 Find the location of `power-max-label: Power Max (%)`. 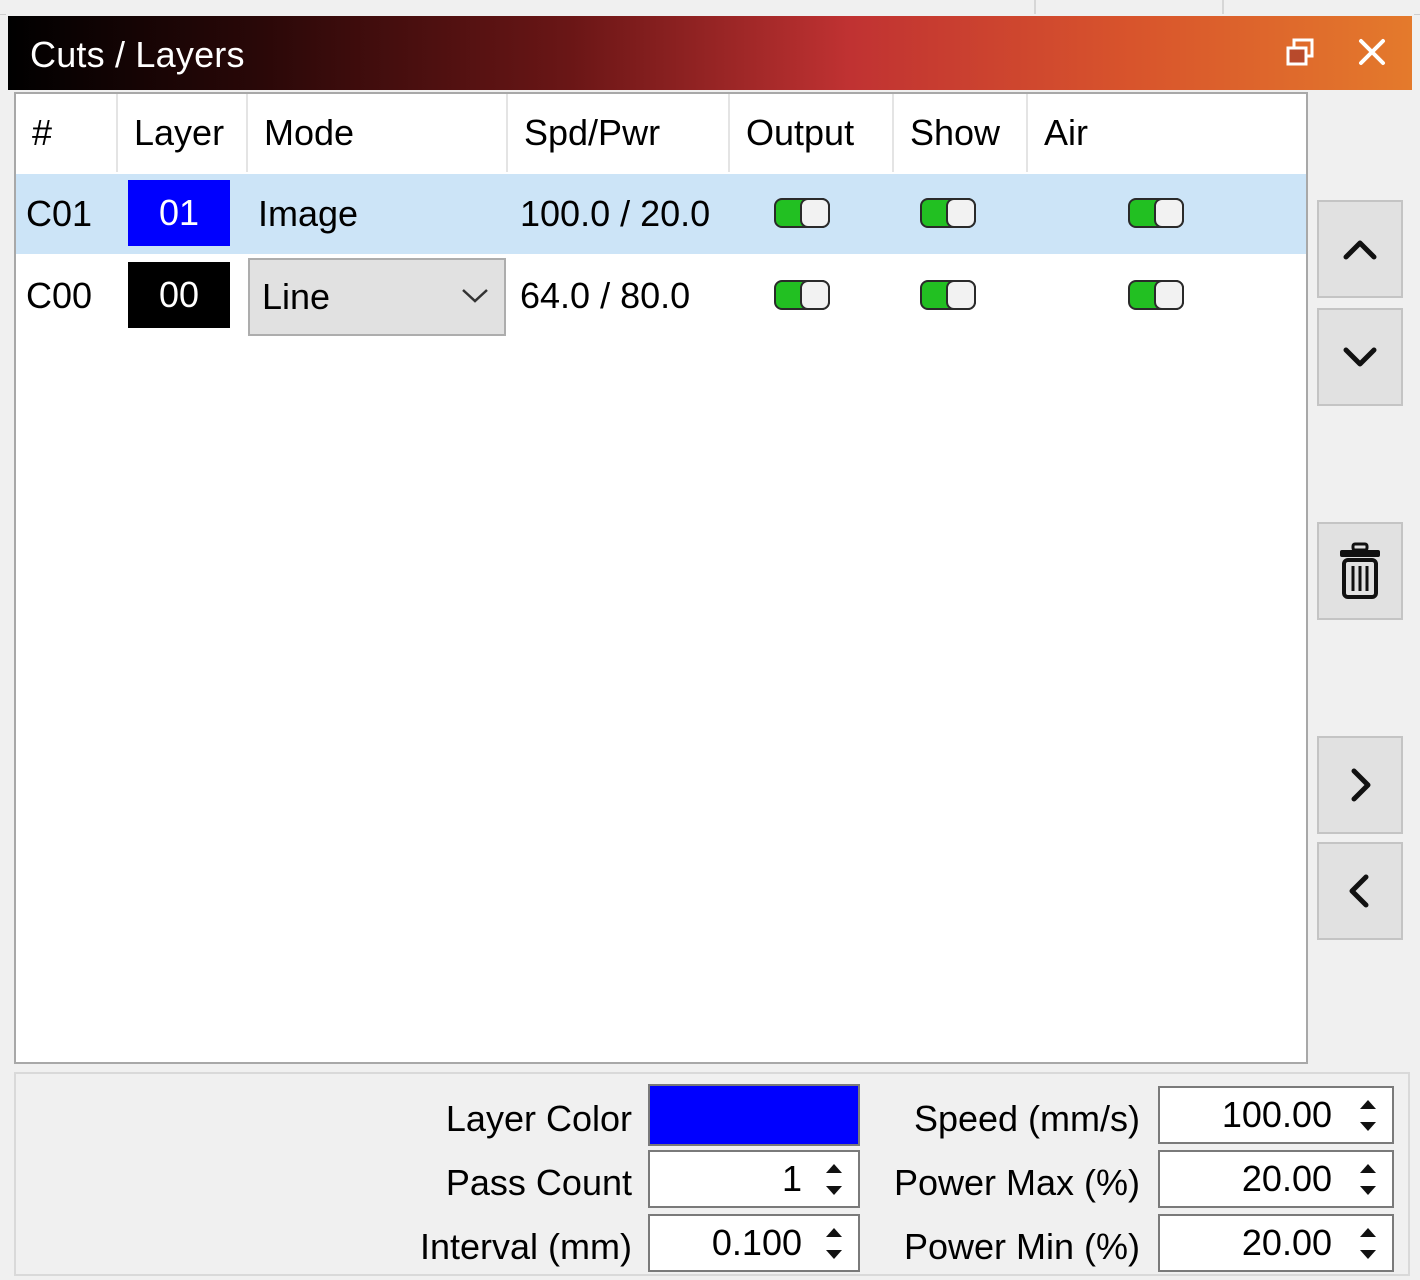

power-max-label: Power Max (%) is located at coordinates (1016, 1182).